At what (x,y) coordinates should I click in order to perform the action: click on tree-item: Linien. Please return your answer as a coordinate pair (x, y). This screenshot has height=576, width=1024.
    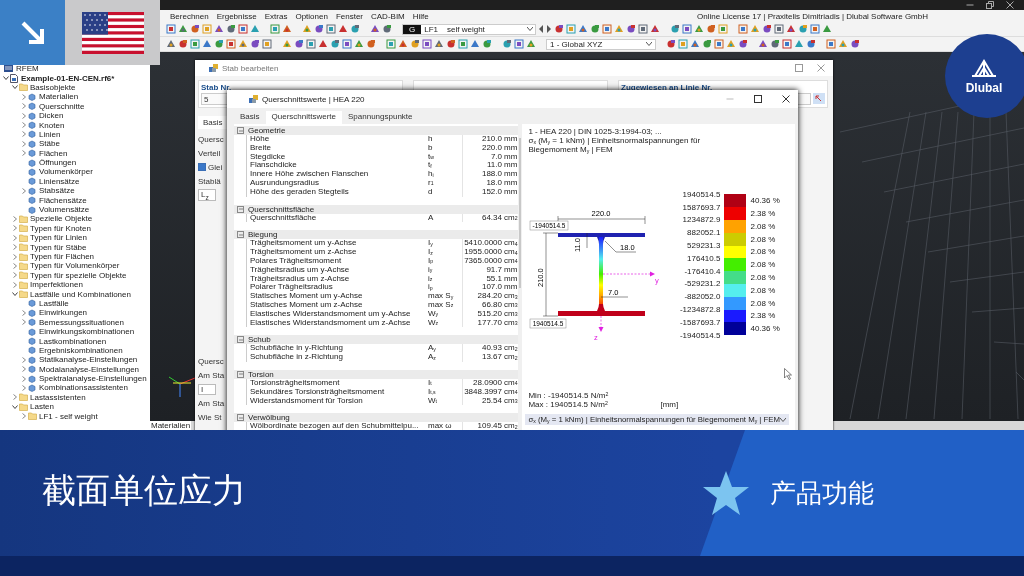
    Looking at the image, I should click on (50, 134).